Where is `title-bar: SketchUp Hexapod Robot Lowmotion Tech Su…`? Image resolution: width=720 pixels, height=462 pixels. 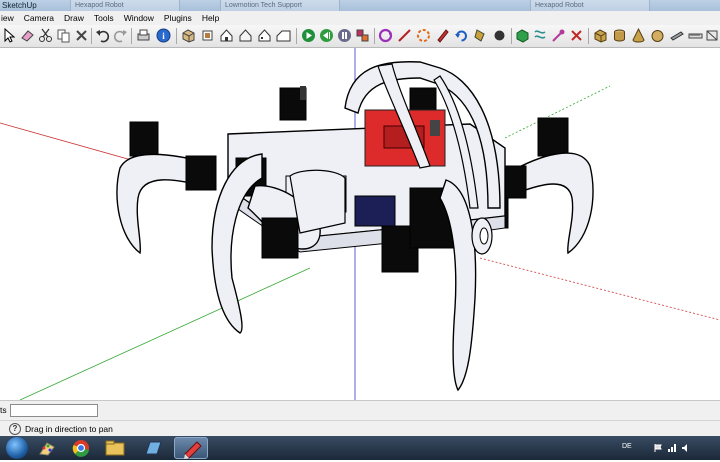
title-bar: SketchUp Hexapod Robot Lowmotion Tech Su… is located at coordinates (360, 5).